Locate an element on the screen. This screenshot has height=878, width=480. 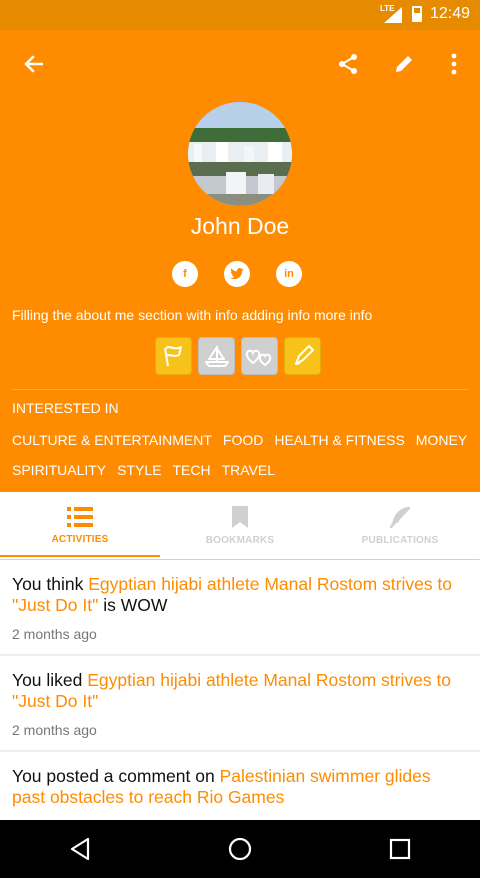
profile-name: John Doe is located at coordinates (240, 226).